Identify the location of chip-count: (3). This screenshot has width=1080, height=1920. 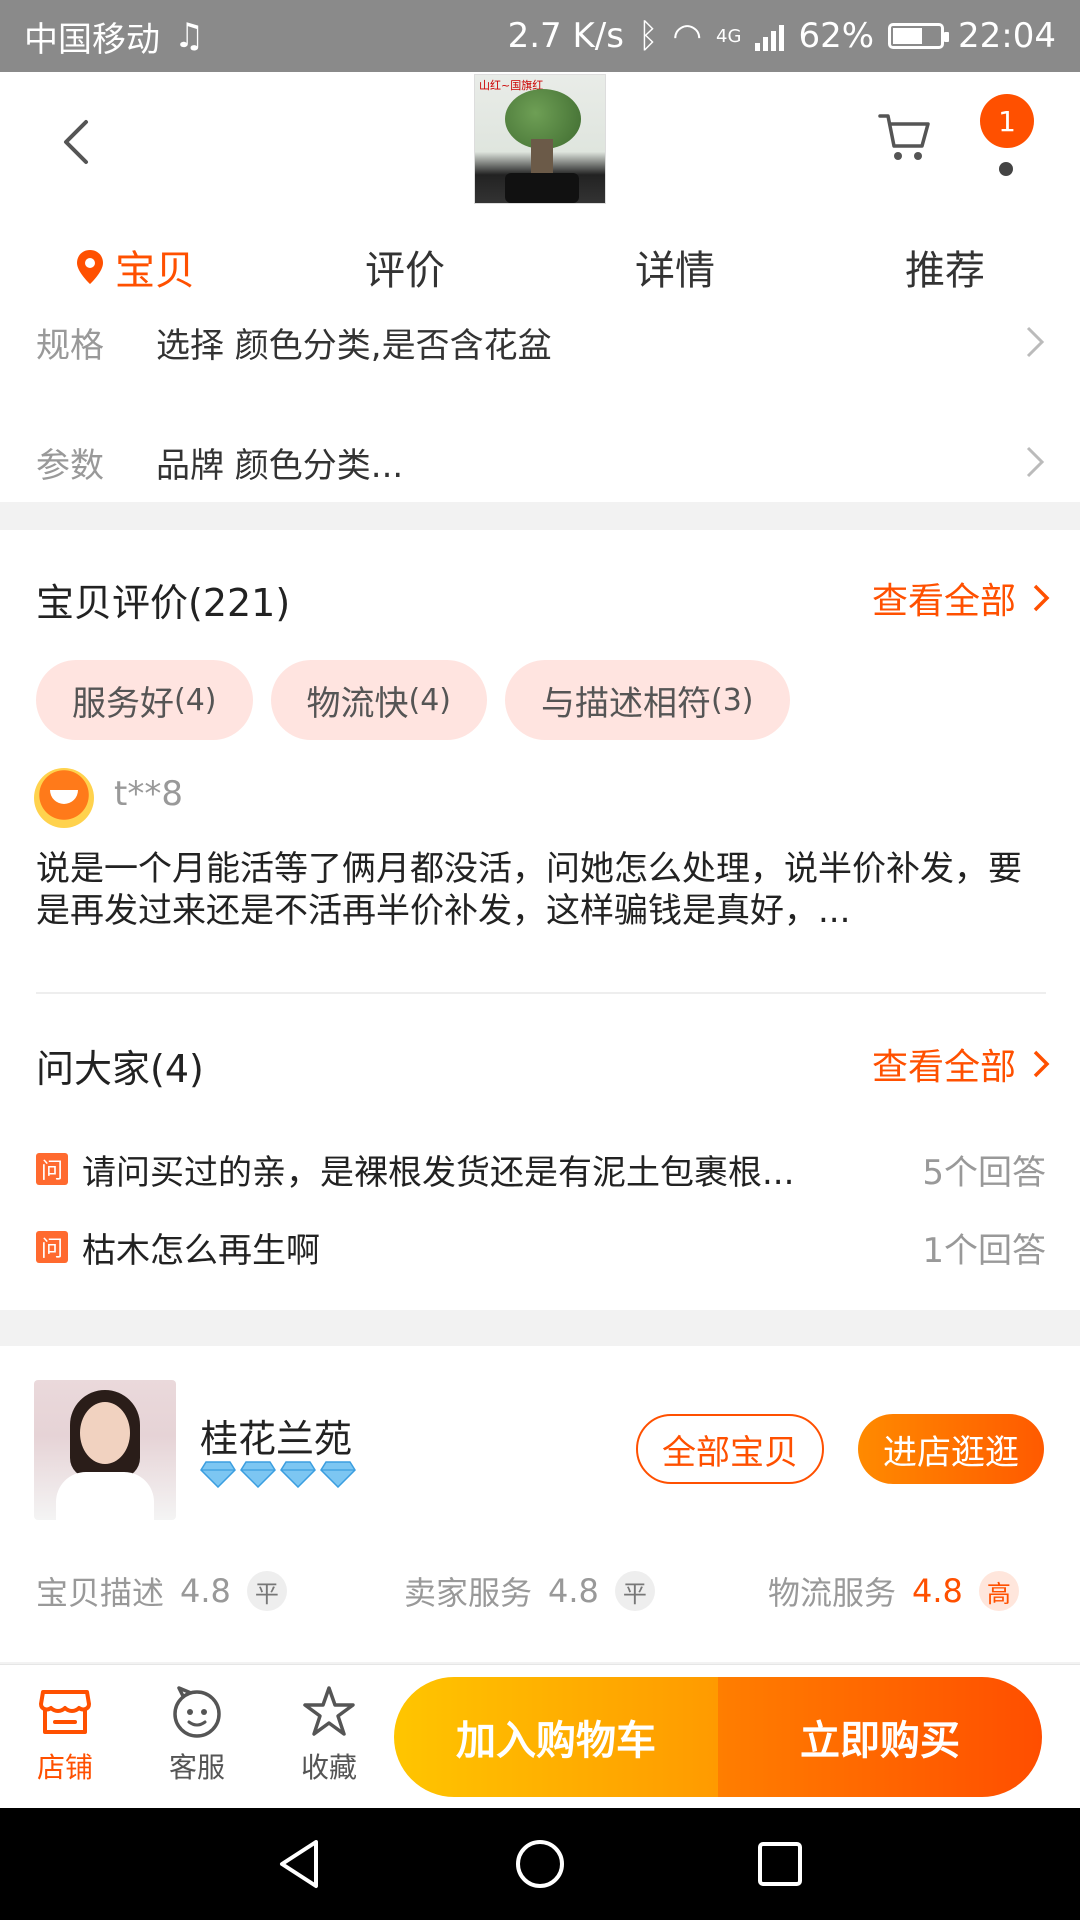
(732, 700).